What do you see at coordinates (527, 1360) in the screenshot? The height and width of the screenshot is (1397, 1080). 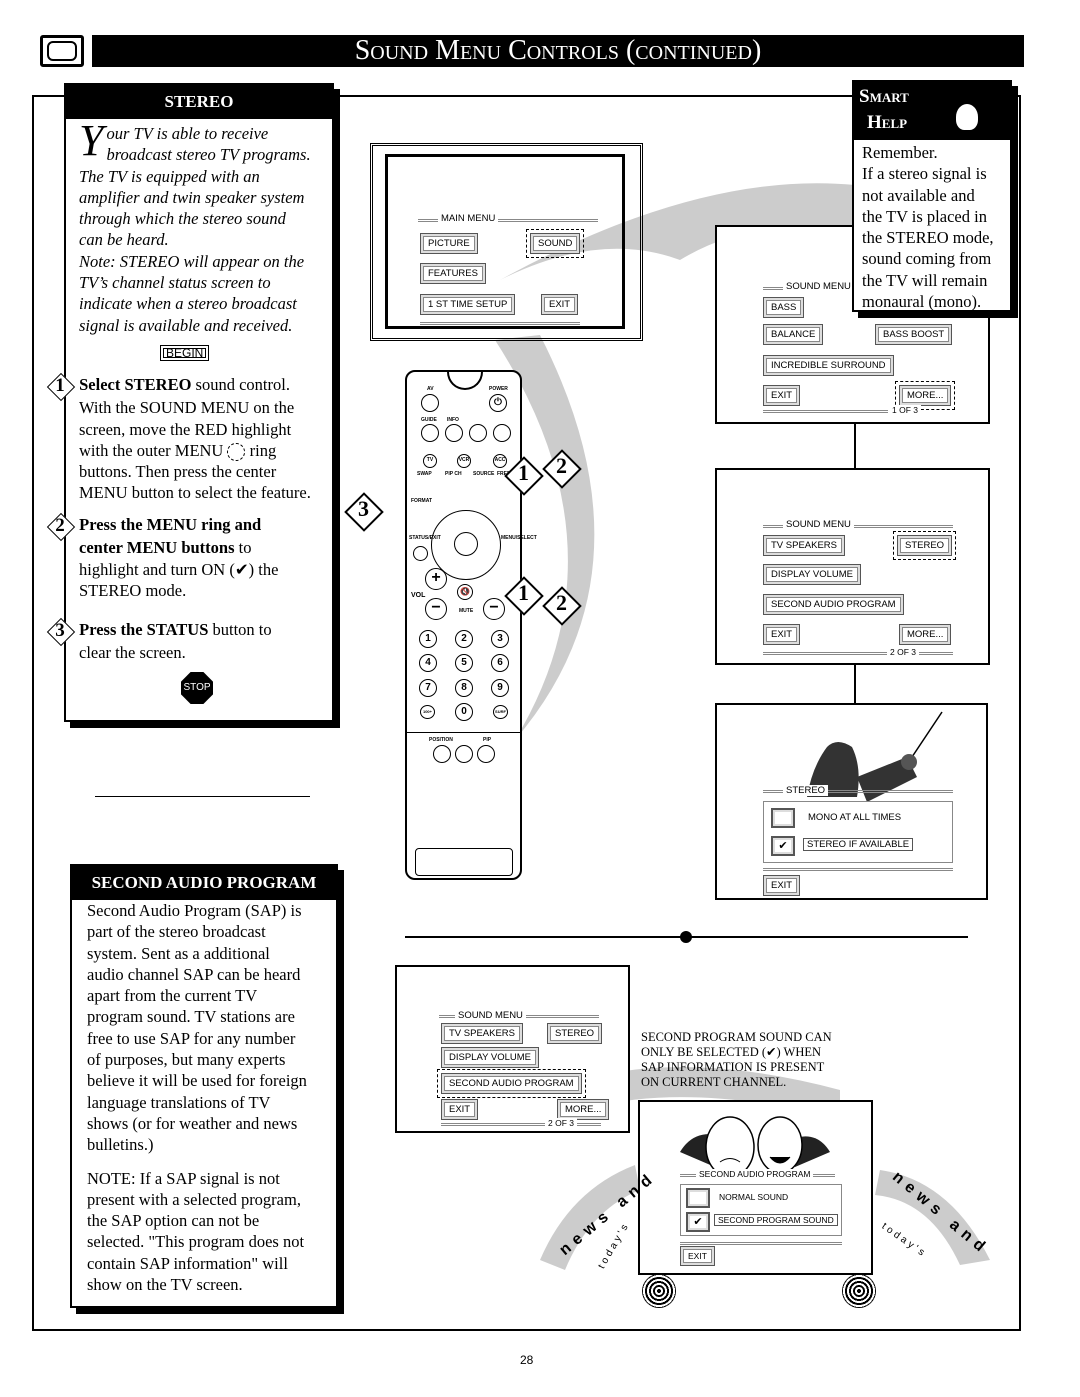 I see `page-number: 28` at bounding box center [527, 1360].